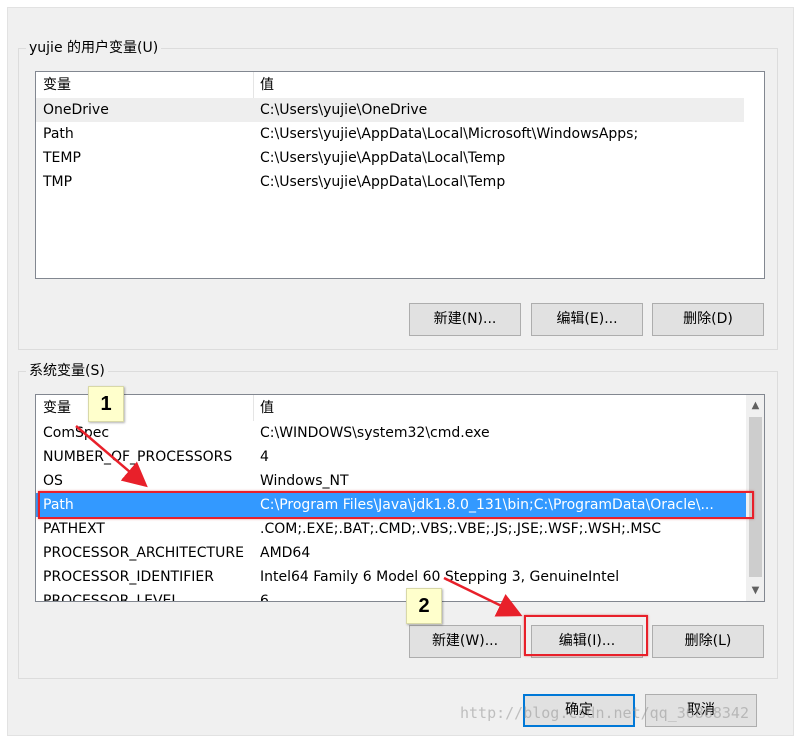 The image size is (800, 736). I want to click on list-item: ComSpec C:\WINDOWS\system32\cmd.exe, so click(391, 433).